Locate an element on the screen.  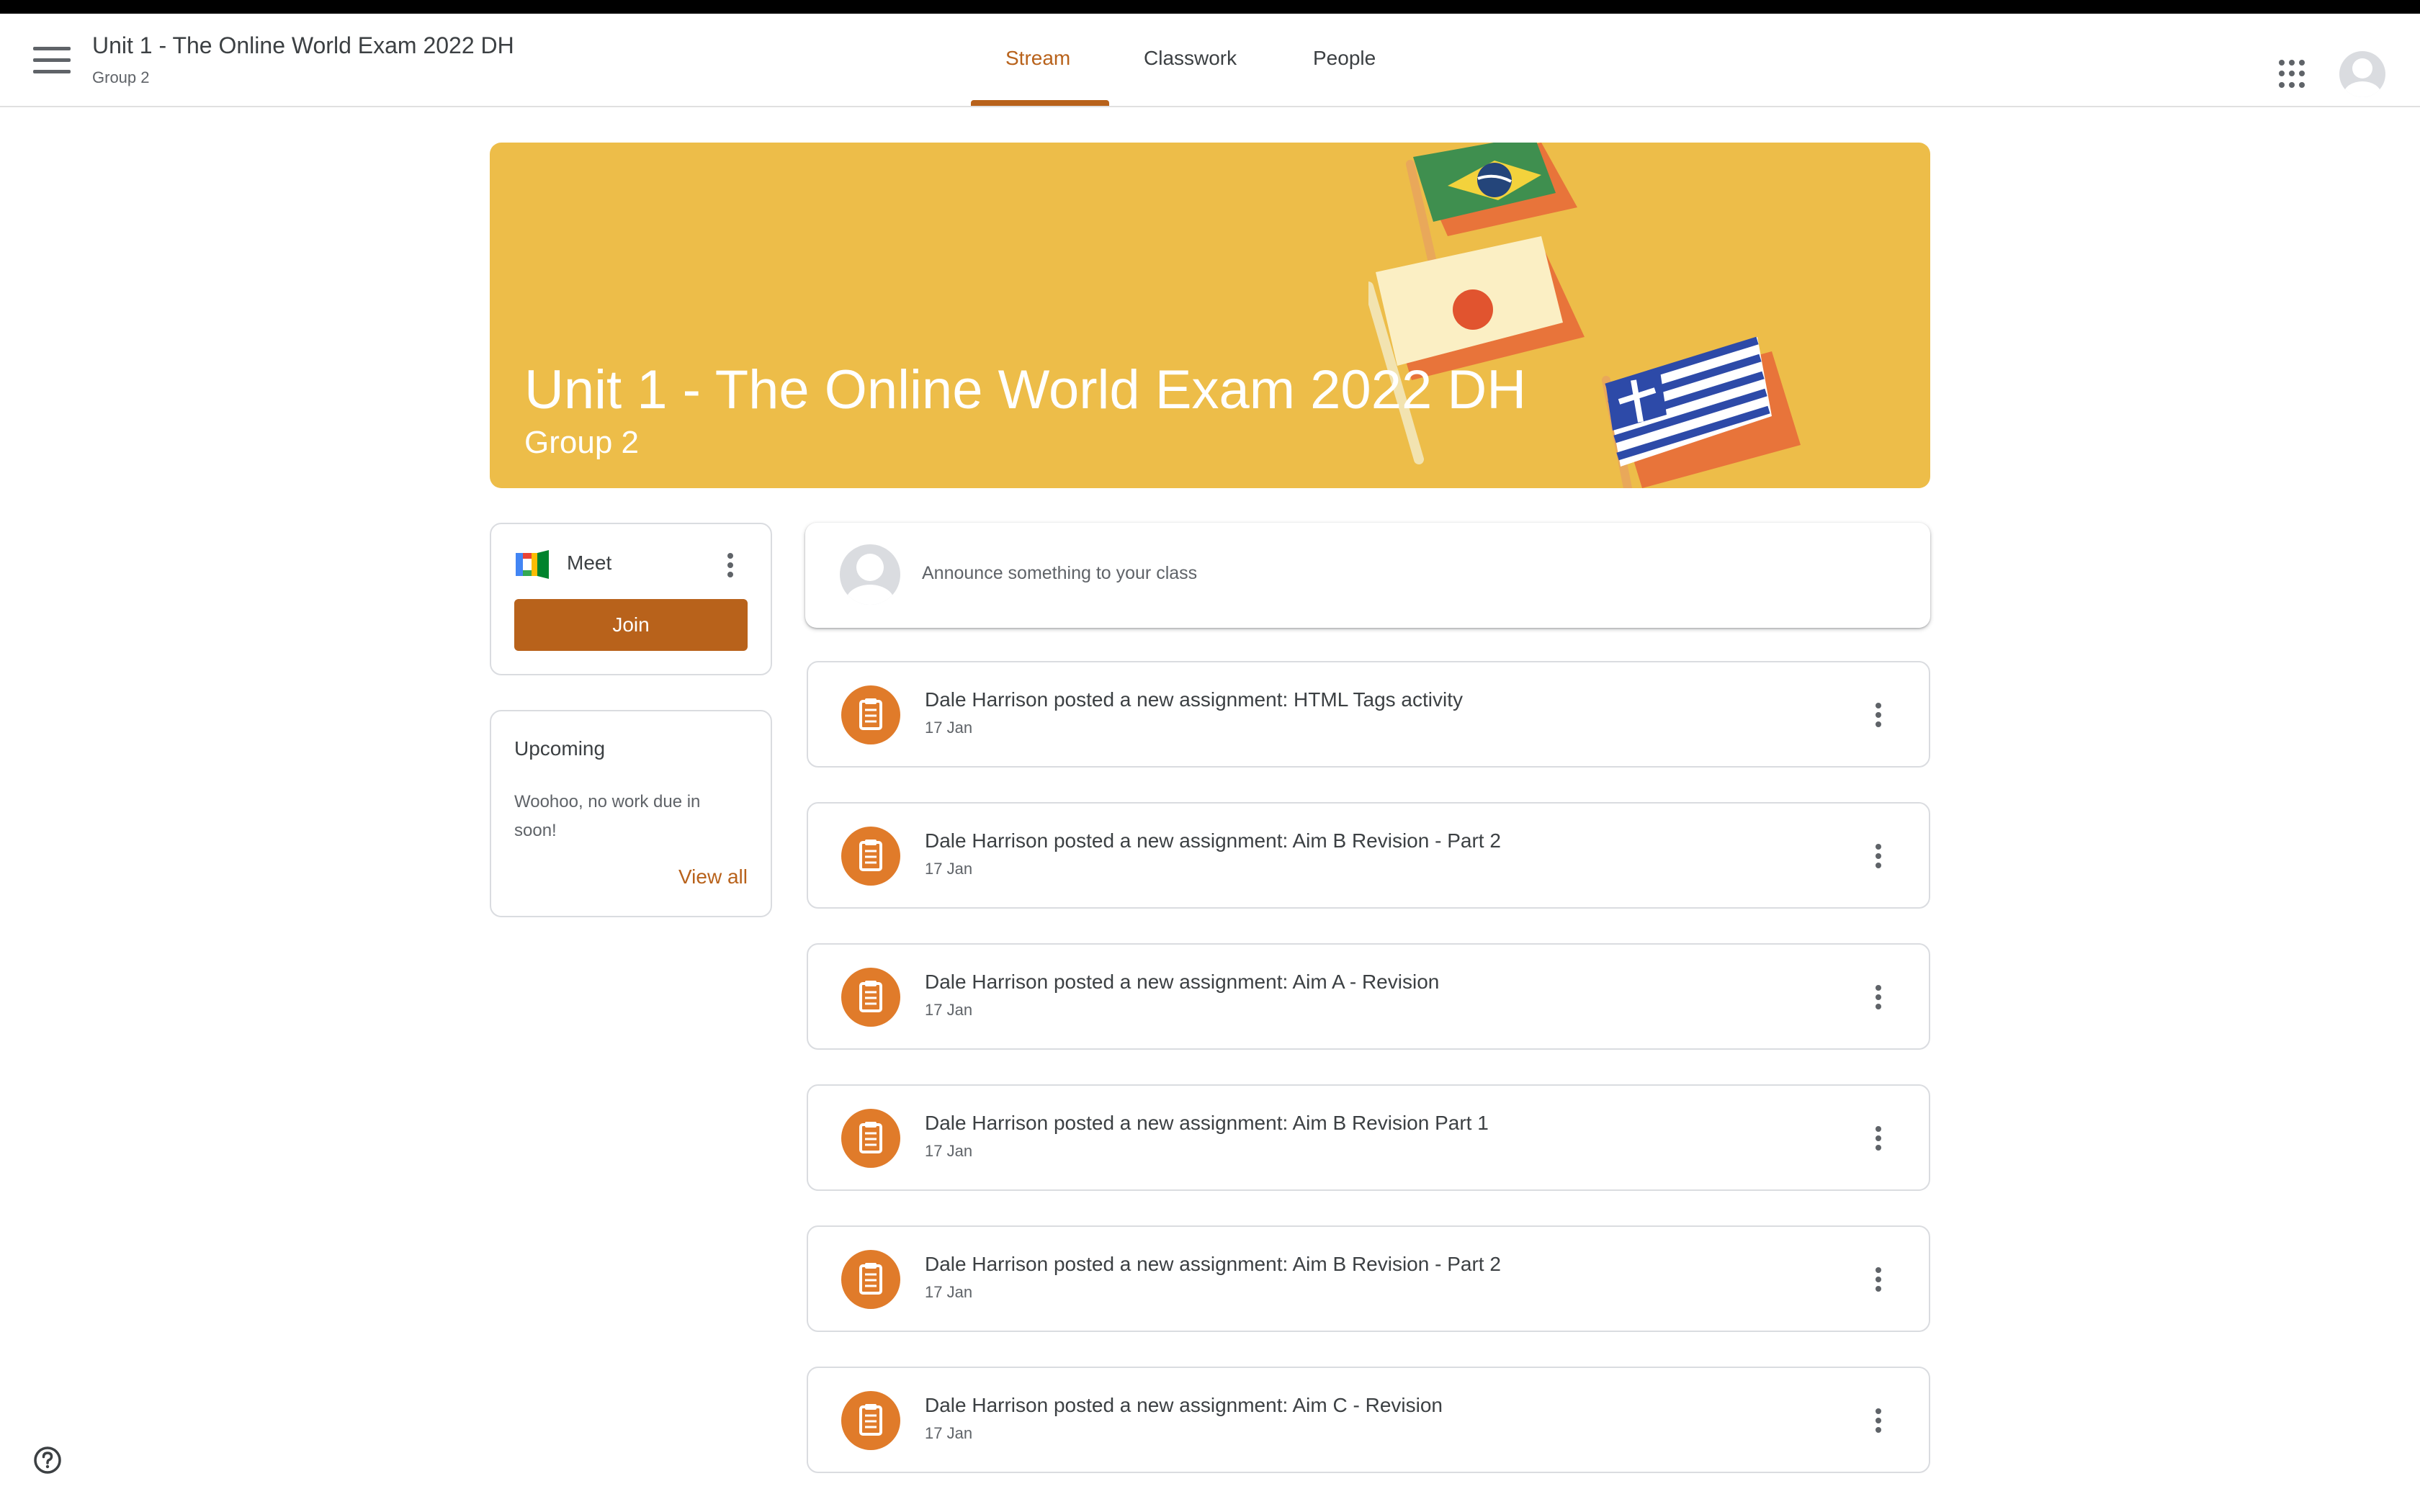
tab-people: People is located at coordinates (1344, 58).